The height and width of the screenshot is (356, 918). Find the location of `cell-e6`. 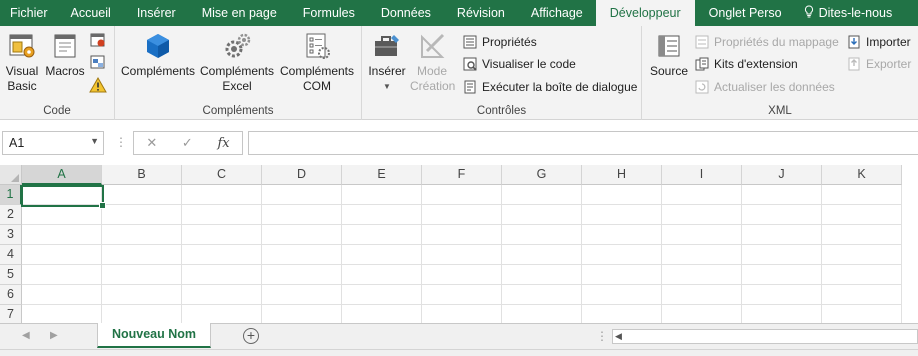

cell-e6 is located at coordinates (382, 295).